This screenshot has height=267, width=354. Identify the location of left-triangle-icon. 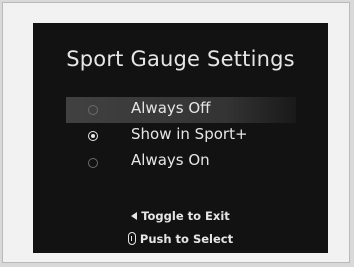
(134, 216).